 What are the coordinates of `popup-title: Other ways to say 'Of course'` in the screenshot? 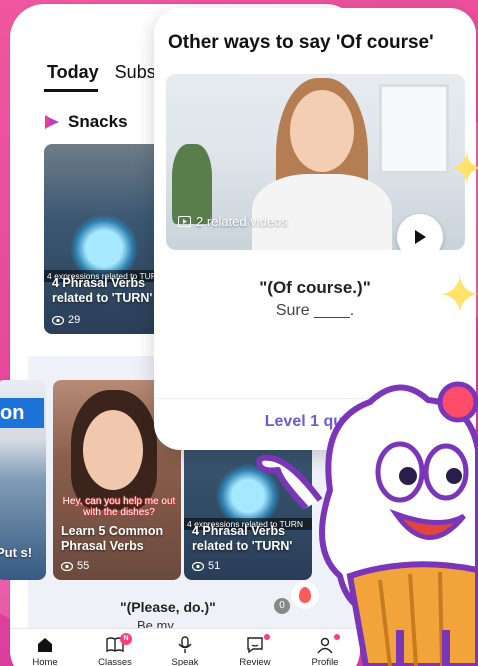 It's located at (301, 42).